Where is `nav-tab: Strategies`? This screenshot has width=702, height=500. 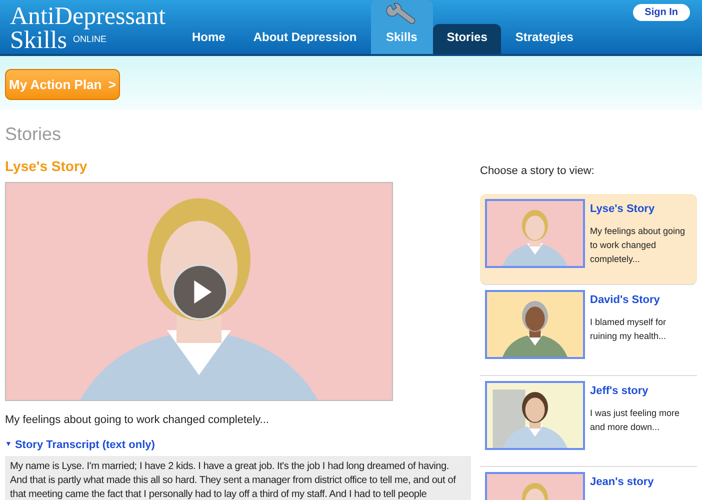
nav-tab: Strategies is located at coordinates (544, 39).